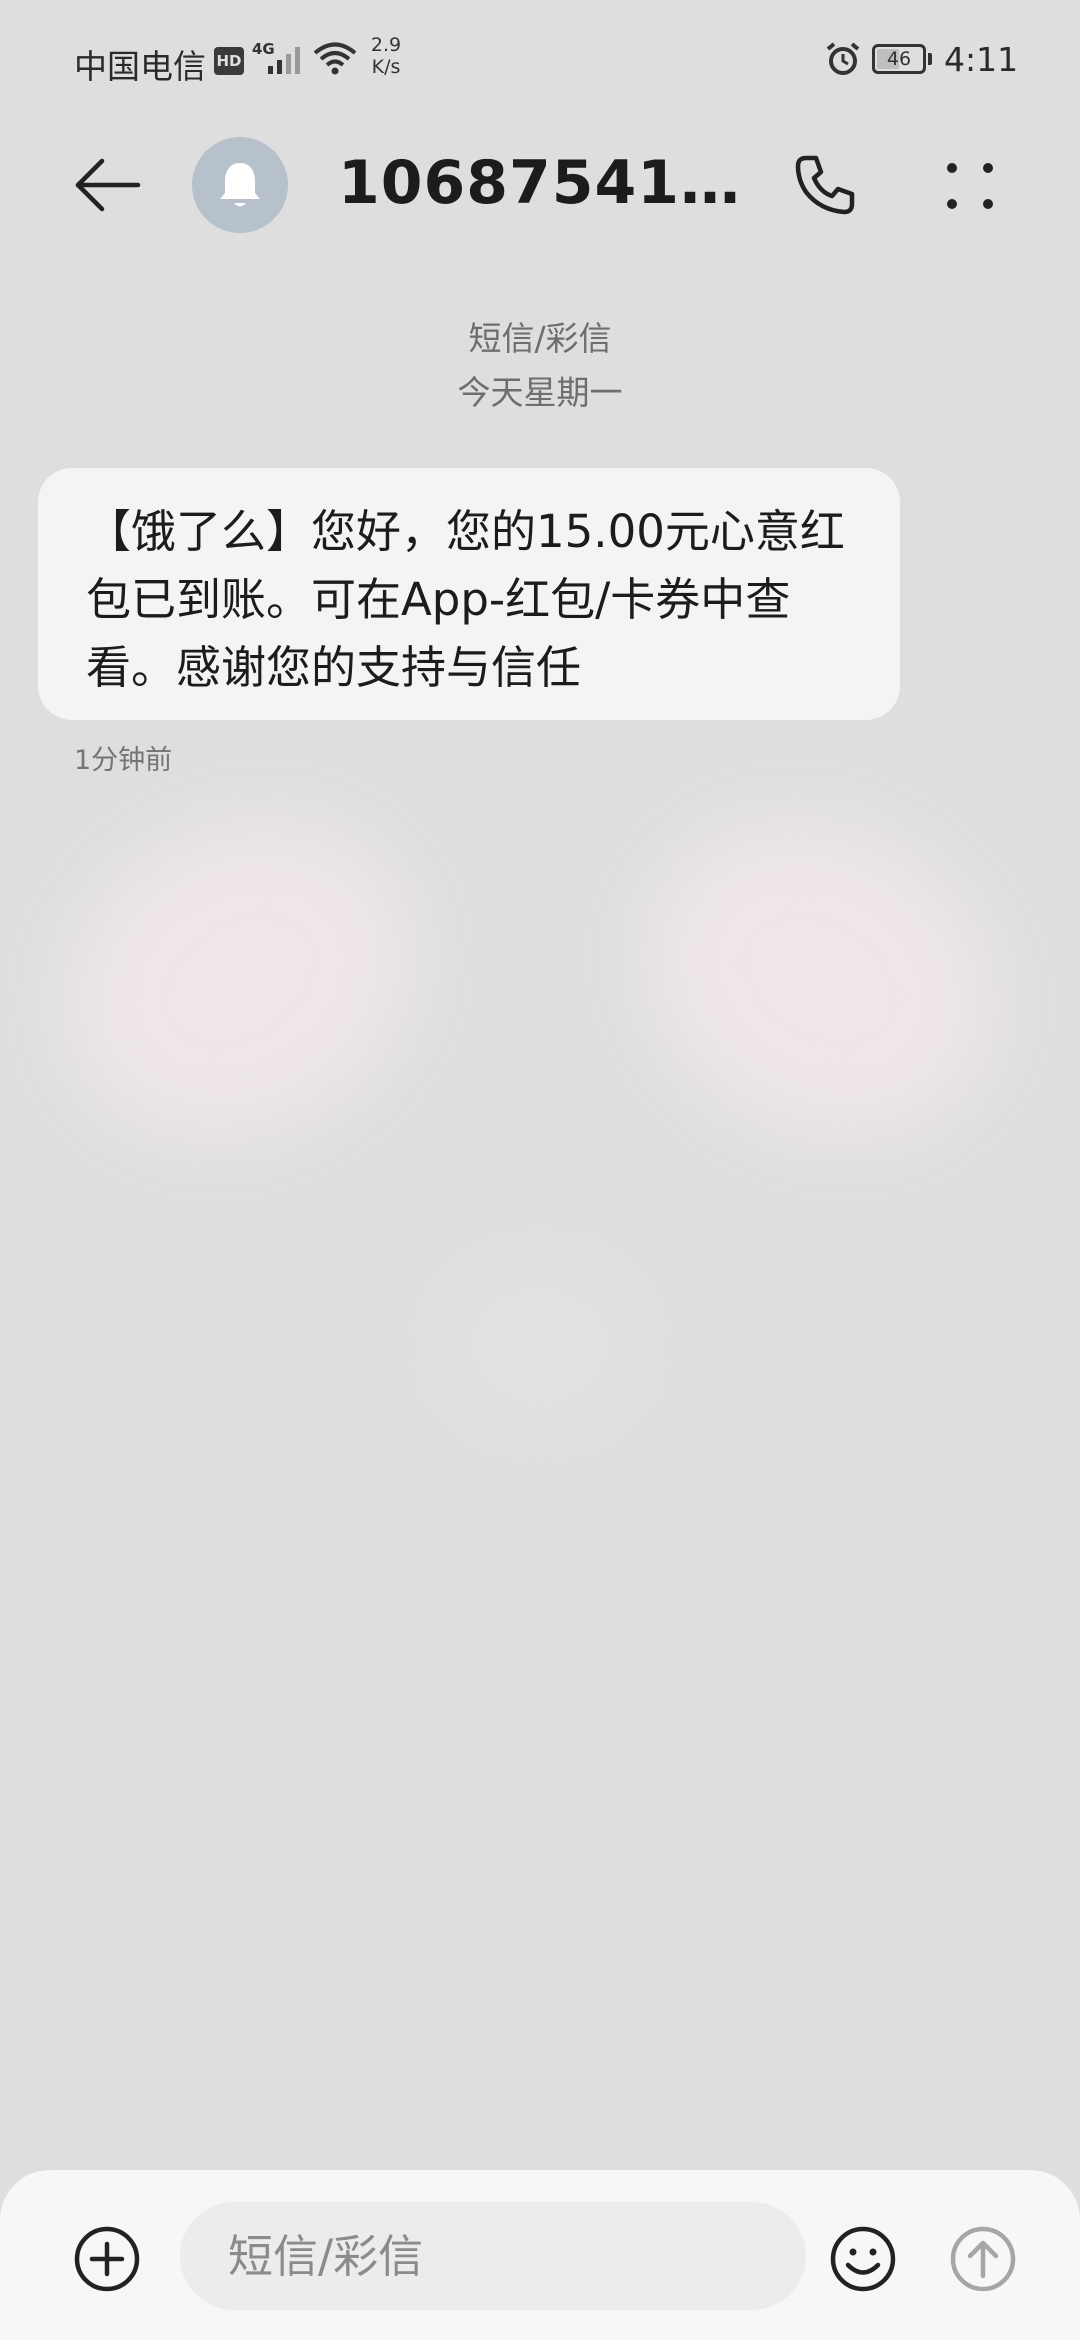  What do you see at coordinates (140, 66) in the screenshot?
I see `carrier-name: 中国电信` at bounding box center [140, 66].